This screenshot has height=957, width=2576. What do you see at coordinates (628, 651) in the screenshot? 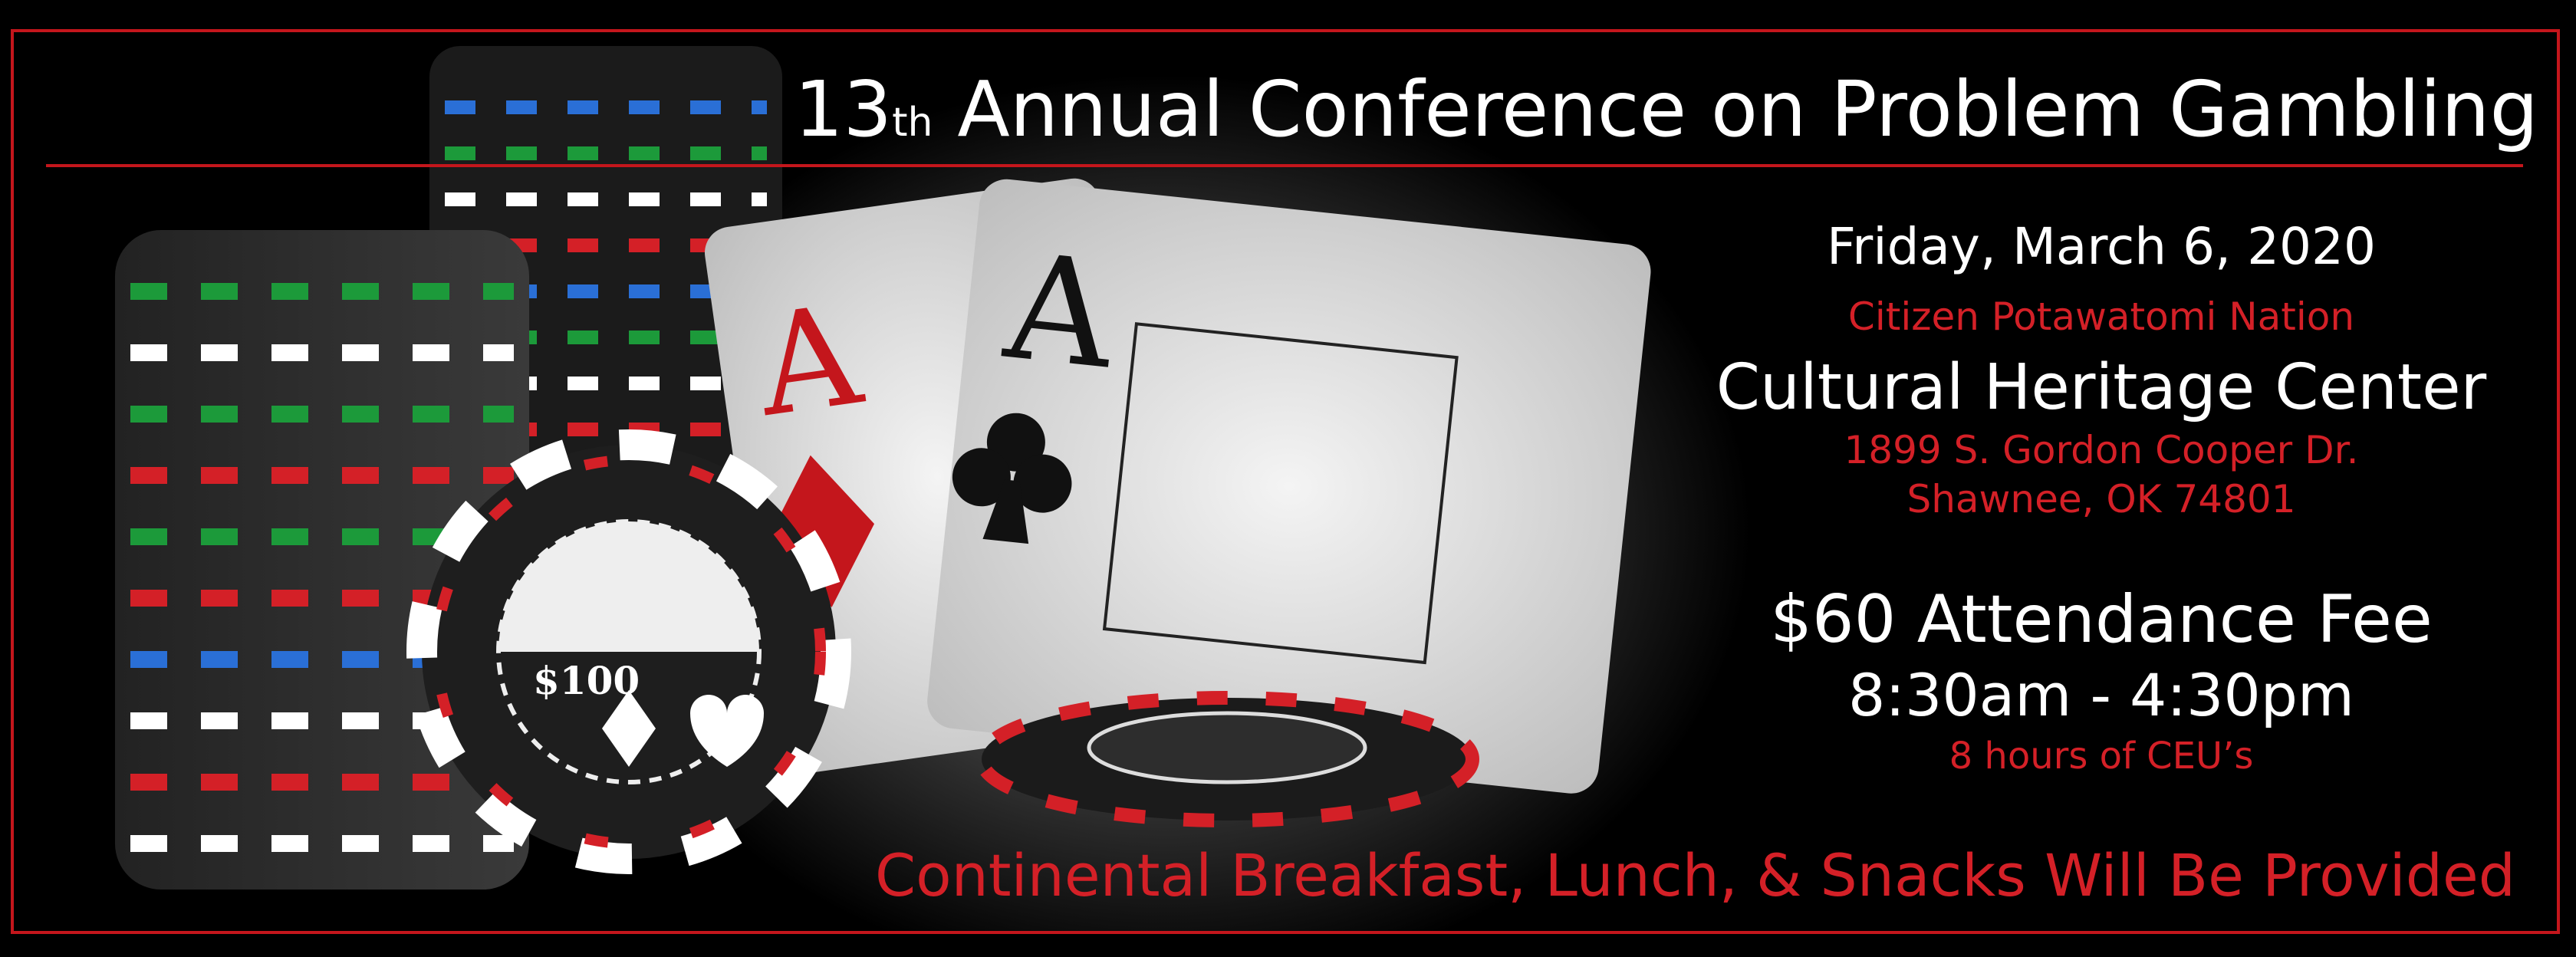
I see `chip-100: $100` at bounding box center [628, 651].